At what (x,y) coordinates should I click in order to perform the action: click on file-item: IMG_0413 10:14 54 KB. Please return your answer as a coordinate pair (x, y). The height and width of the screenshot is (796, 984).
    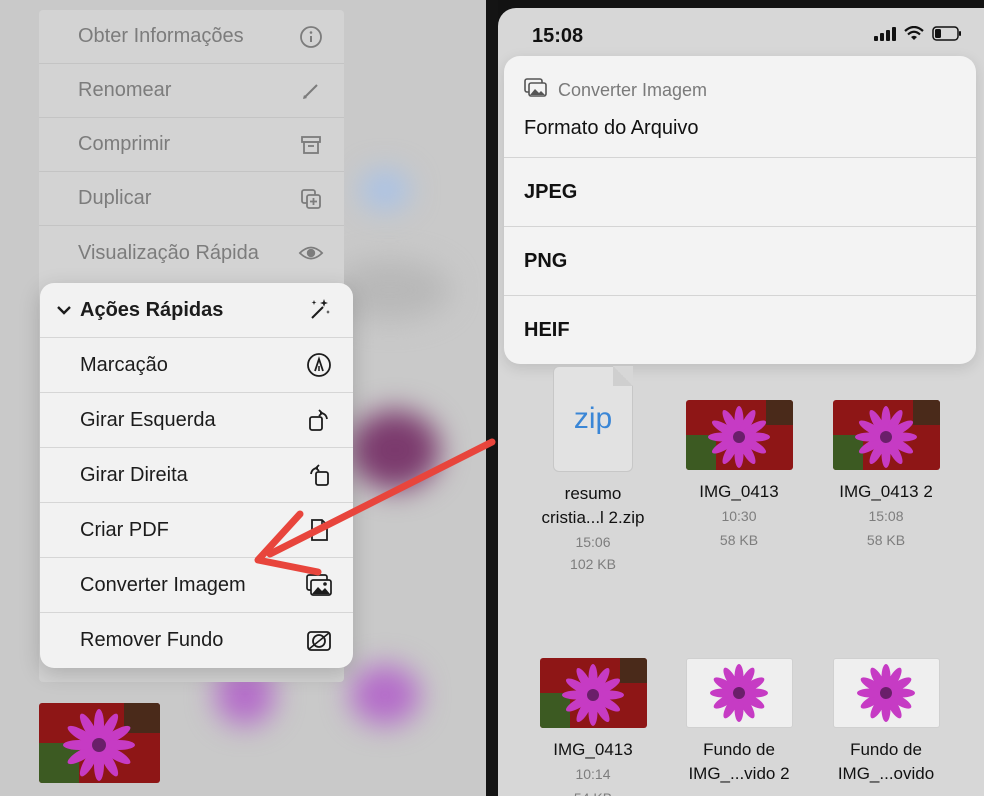
    Looking at the image, I should click on (593, 727).